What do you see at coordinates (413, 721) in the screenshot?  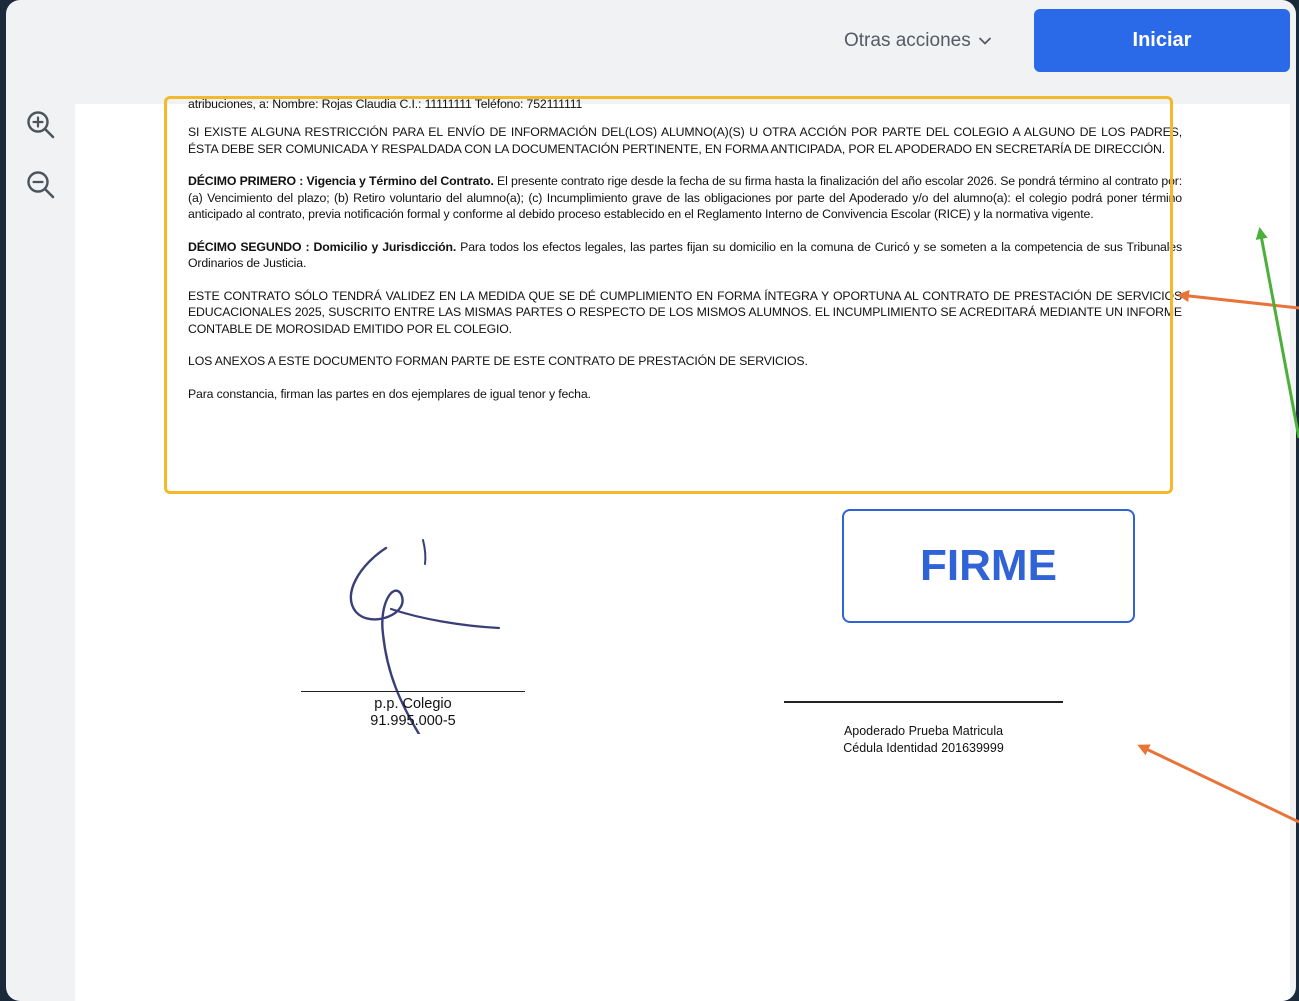 I see `school-rut: 91.995.000-5` at bounding box center [413, 721].